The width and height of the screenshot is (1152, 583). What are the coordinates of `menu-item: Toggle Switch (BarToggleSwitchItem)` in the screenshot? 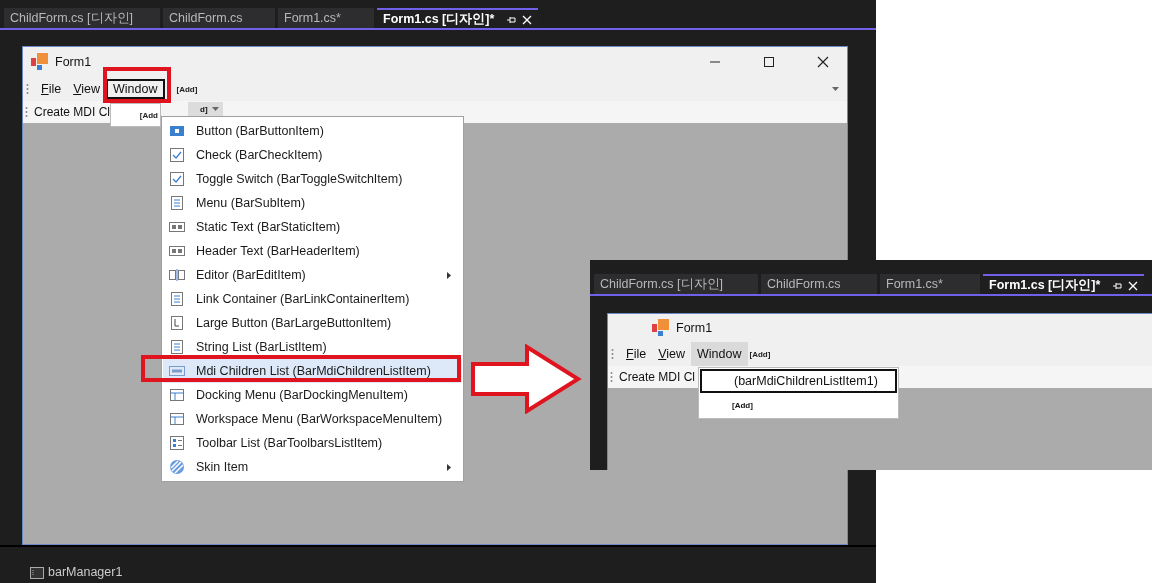 It's located at (312, 179).